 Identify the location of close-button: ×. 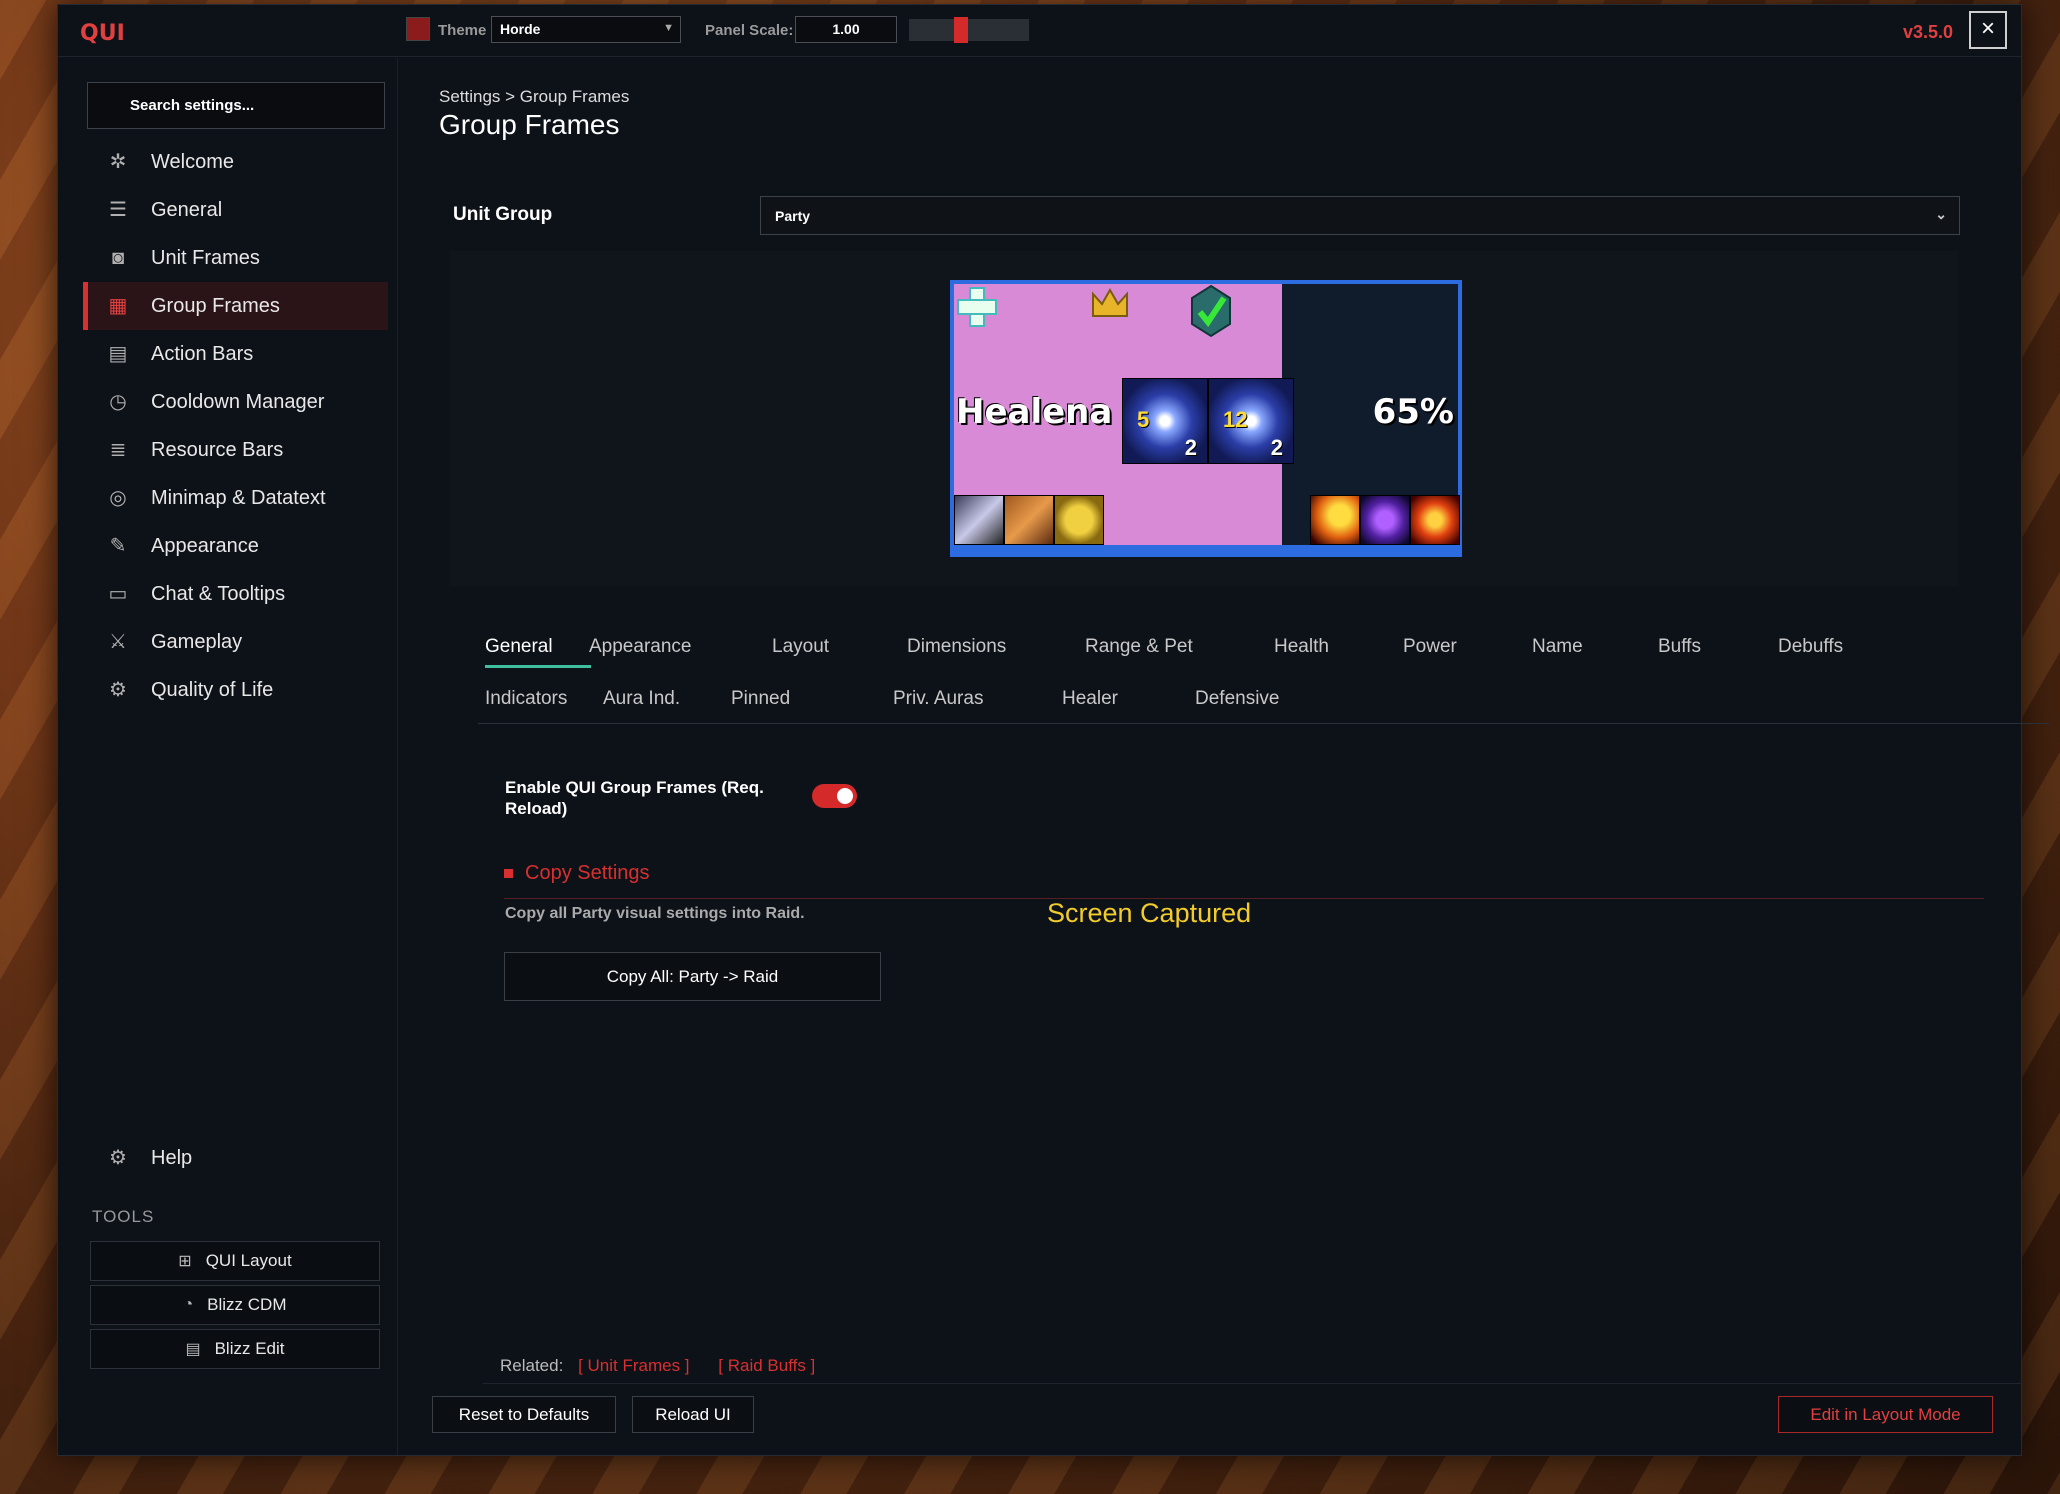
(1988, 30).